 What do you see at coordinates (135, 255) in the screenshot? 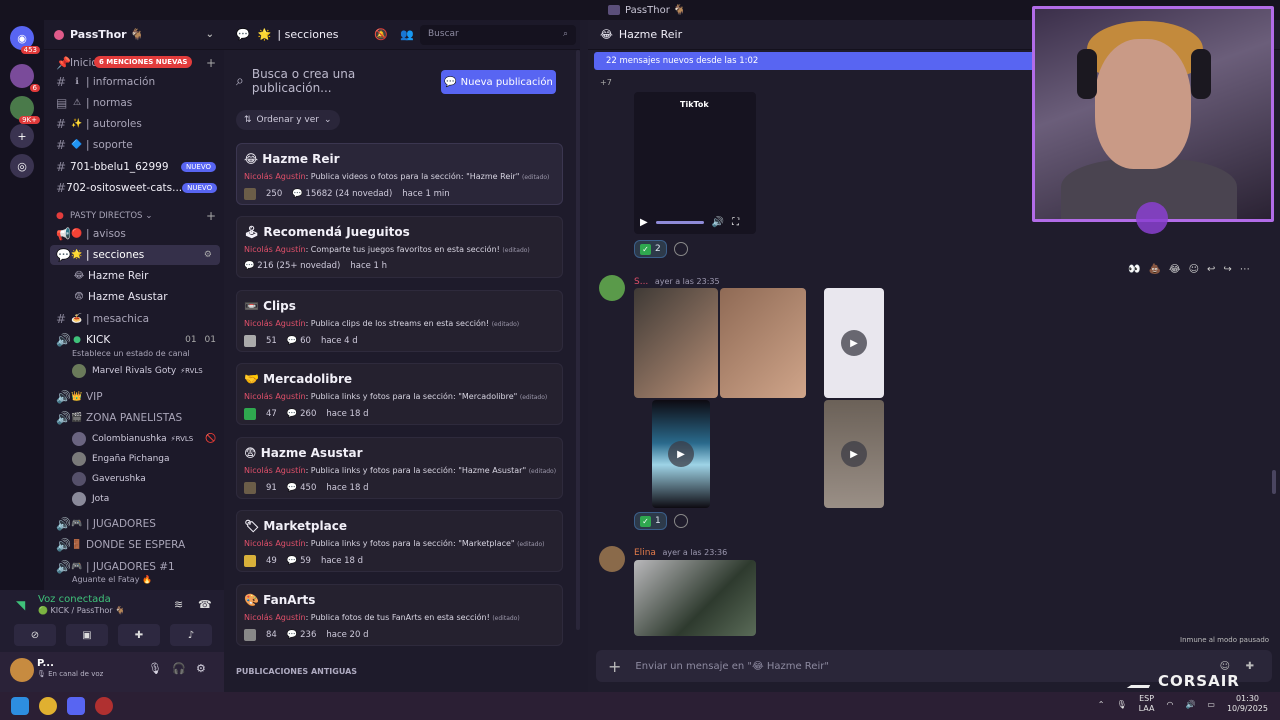
I see `channel-secciones: 💬 🌟 | secciones ⚙` at bounding box center [135, 255].